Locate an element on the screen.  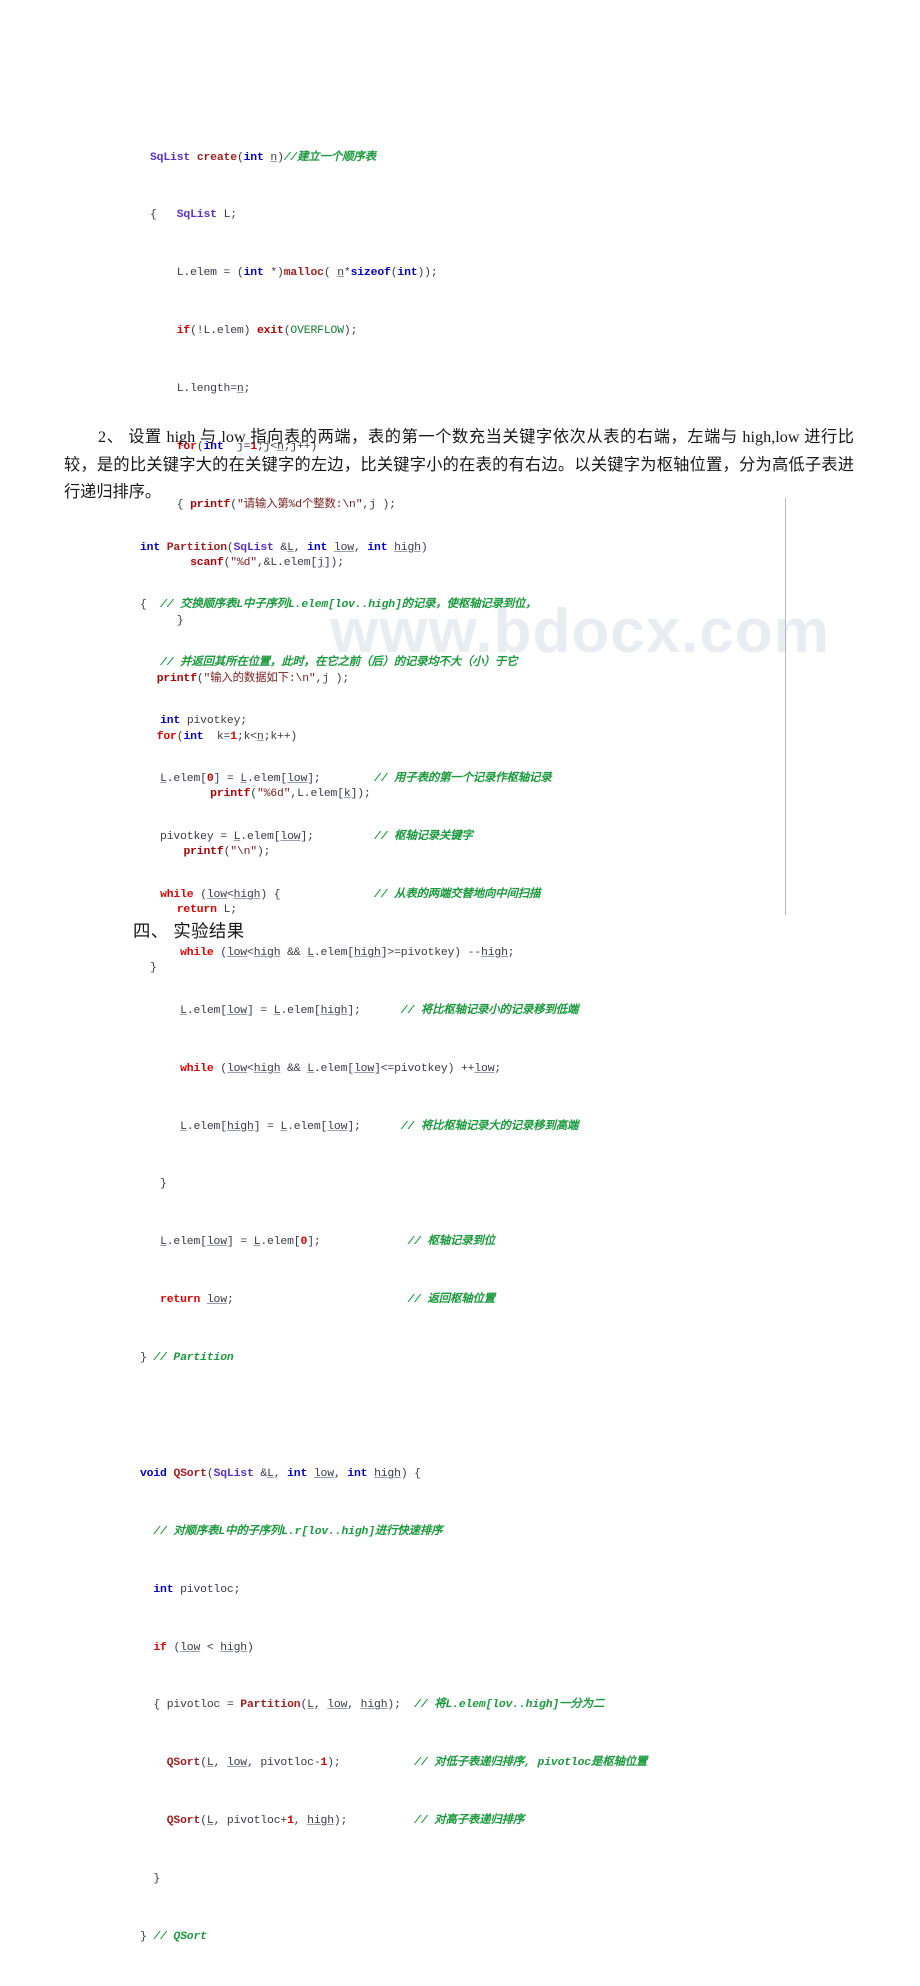
code-line: // 并返回其所在位置，此时，在它之前（后）的记录均不大（小）于它 is located at coordinates (339, 663).